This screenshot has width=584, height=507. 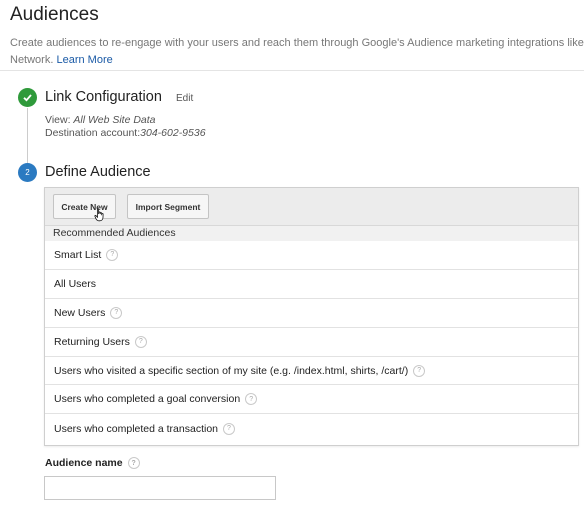 I want to click on audience-name-input, so click(x=160, y=488).